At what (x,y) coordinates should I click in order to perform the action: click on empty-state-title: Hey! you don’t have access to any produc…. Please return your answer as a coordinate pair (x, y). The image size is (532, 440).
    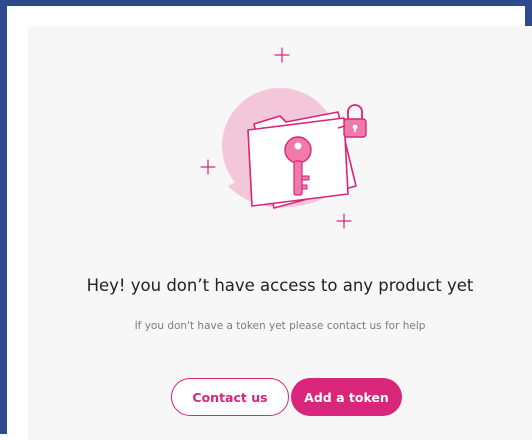
    Looking at the image, I should click on (280, 285).